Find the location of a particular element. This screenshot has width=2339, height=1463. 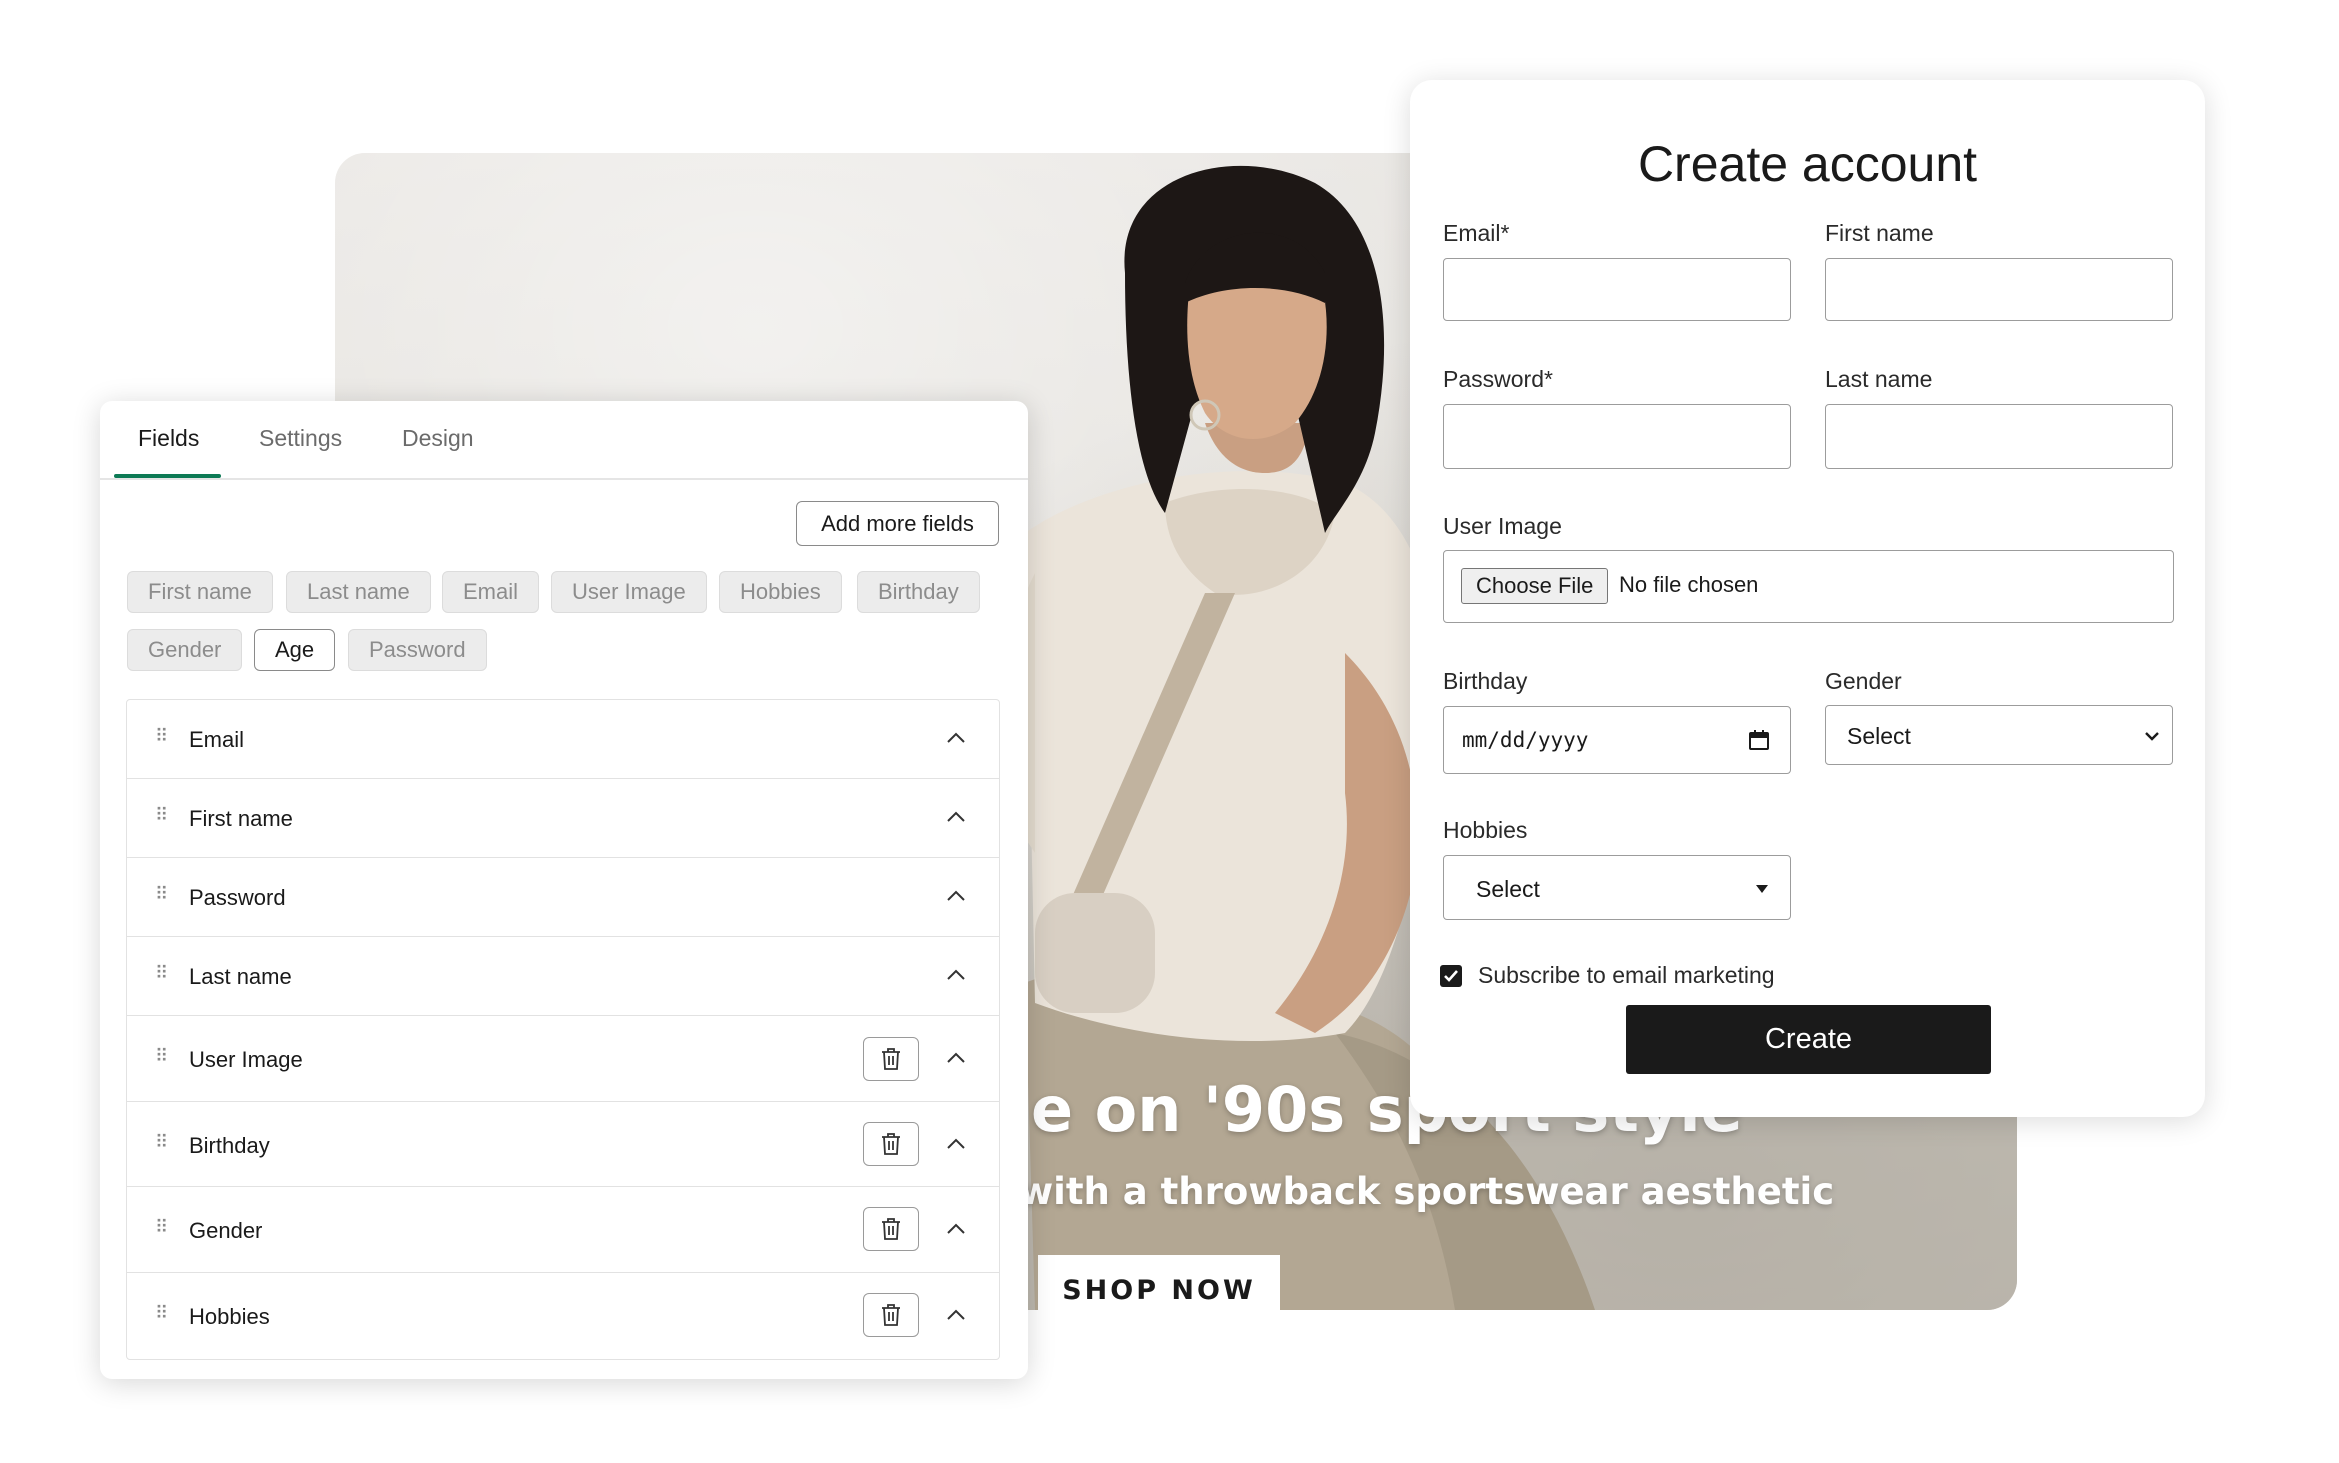

last-name-label: Last name is located at coordinates (1879, 379).